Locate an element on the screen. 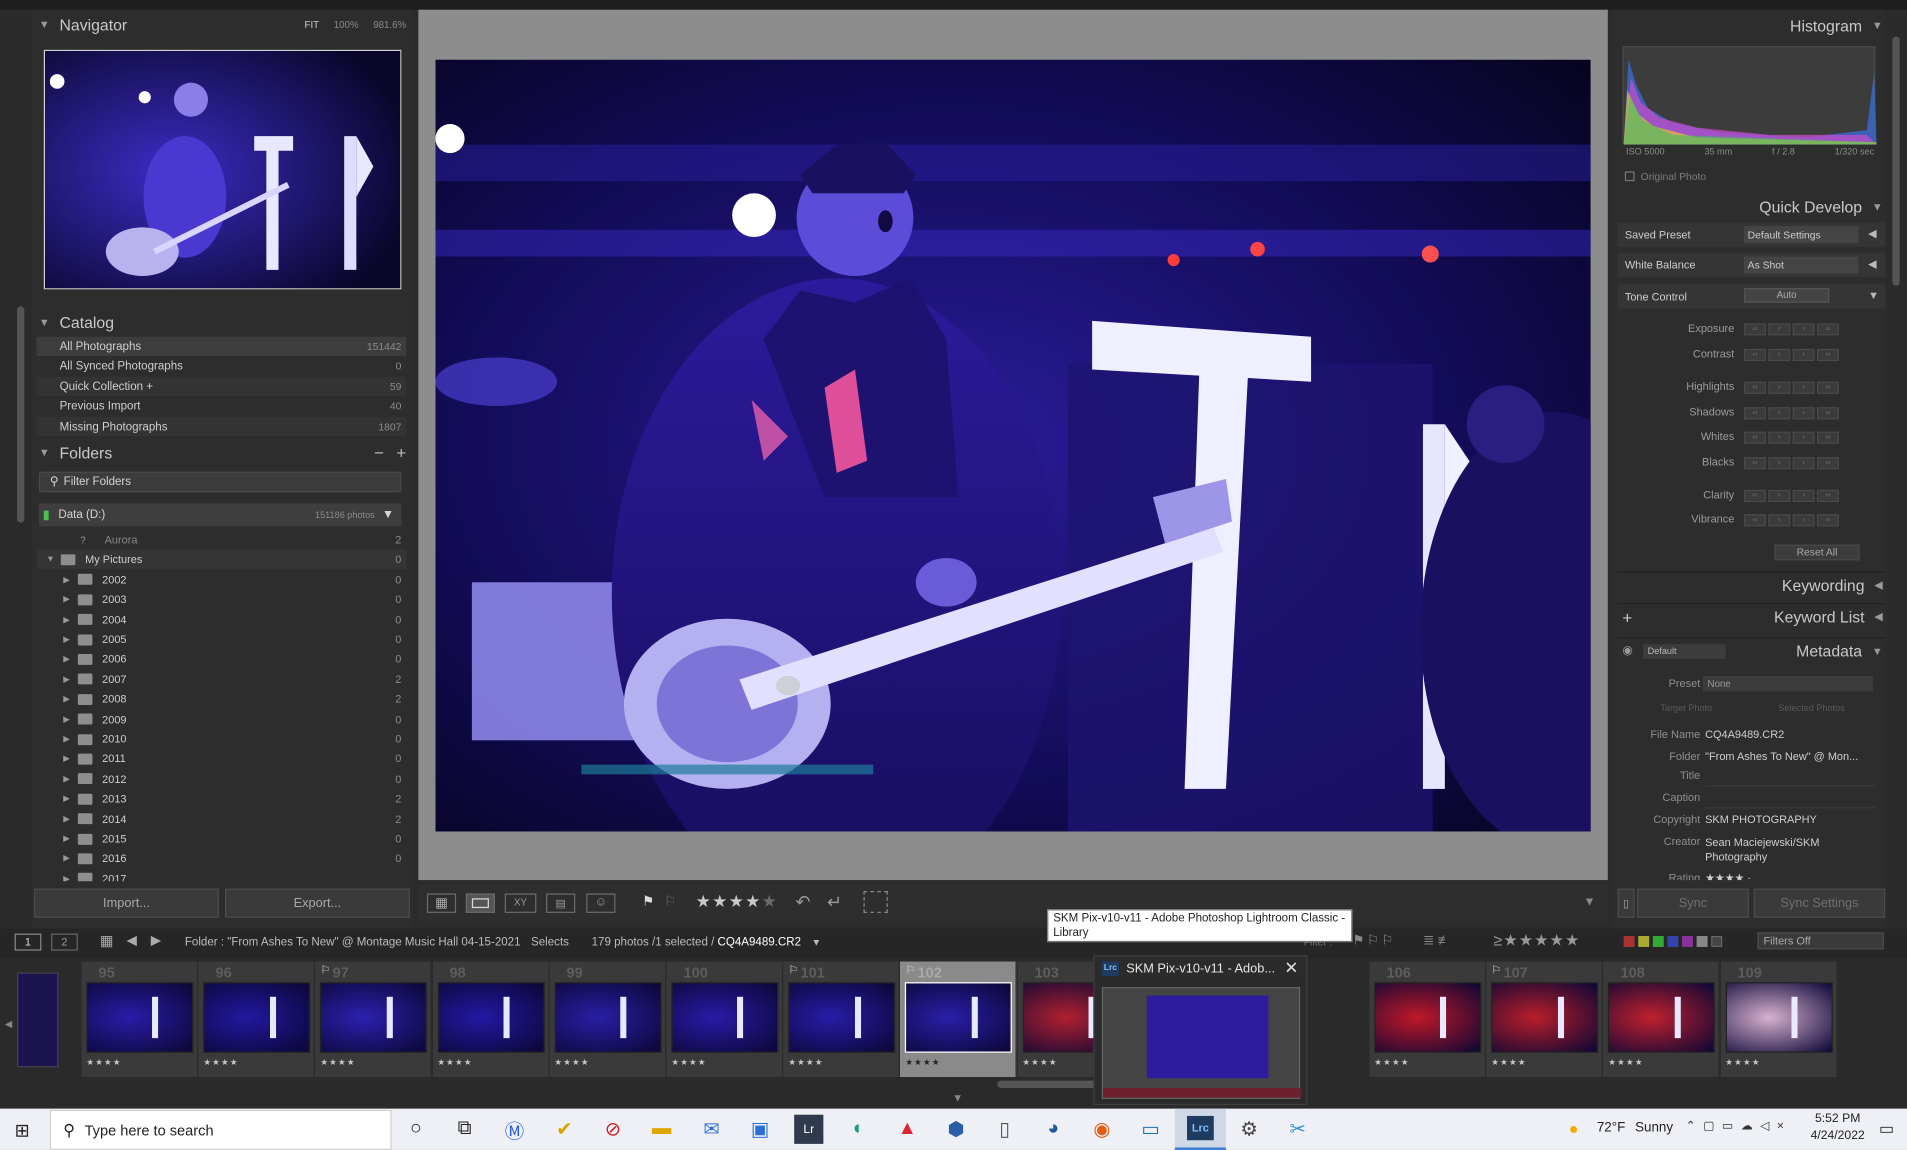 This screenshot has width=1907, height=1150. dropdown-icon: ▼ is located at coordinates (817, 942).